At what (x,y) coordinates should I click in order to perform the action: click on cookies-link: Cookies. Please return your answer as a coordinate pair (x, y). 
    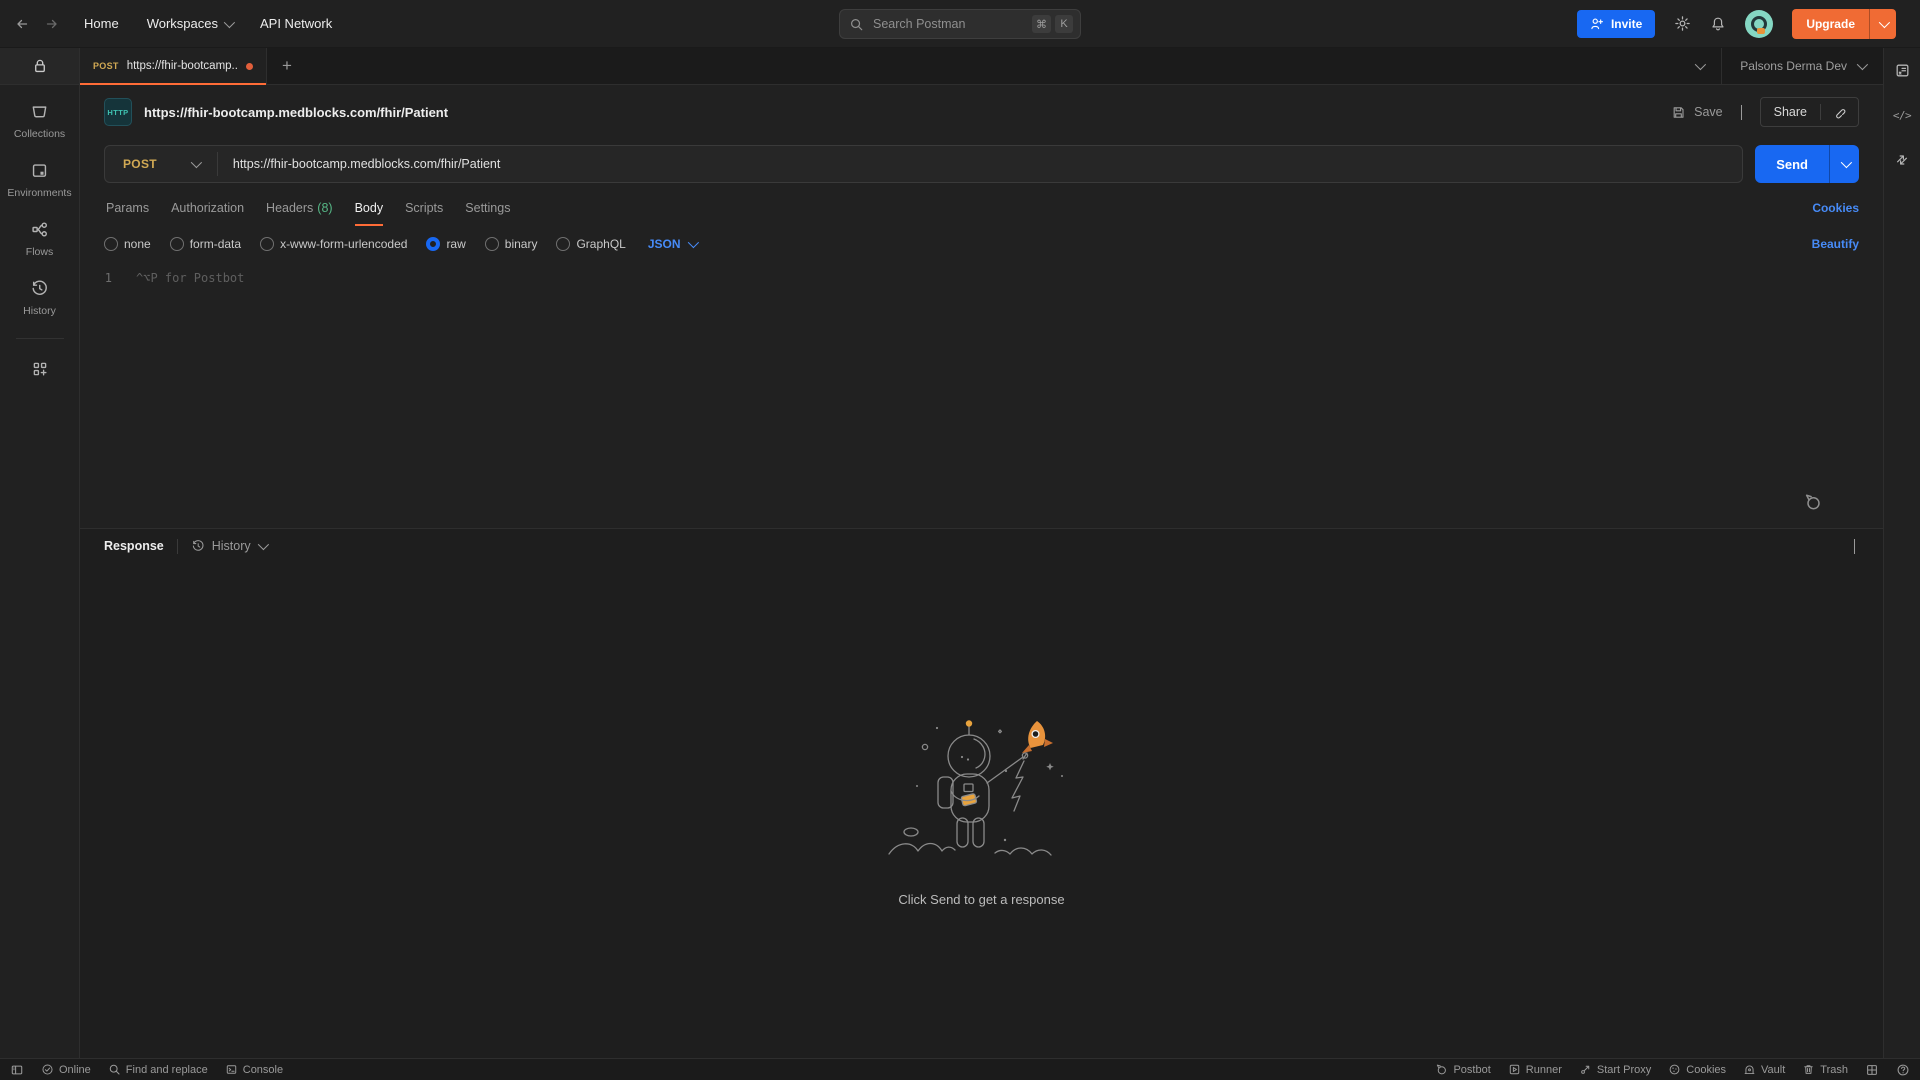
    Looking at the image, I should click on (1835, 208).